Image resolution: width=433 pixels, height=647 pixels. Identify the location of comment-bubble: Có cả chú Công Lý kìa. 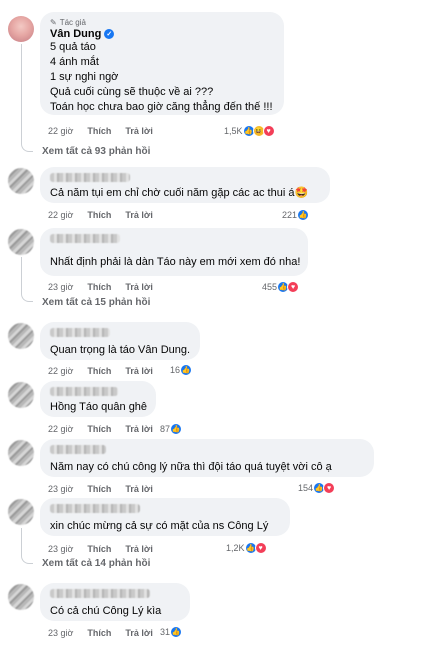
(115, 602).